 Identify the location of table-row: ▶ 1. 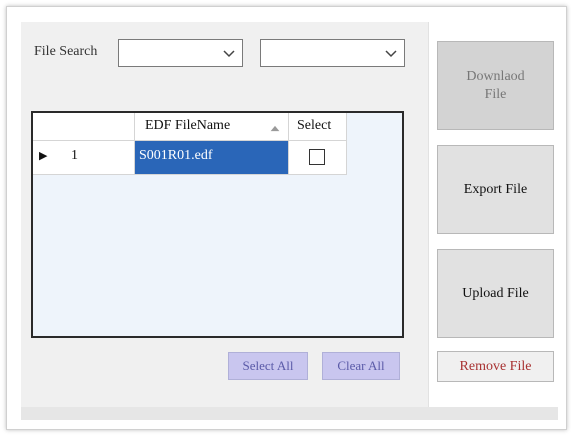
(84, 158).